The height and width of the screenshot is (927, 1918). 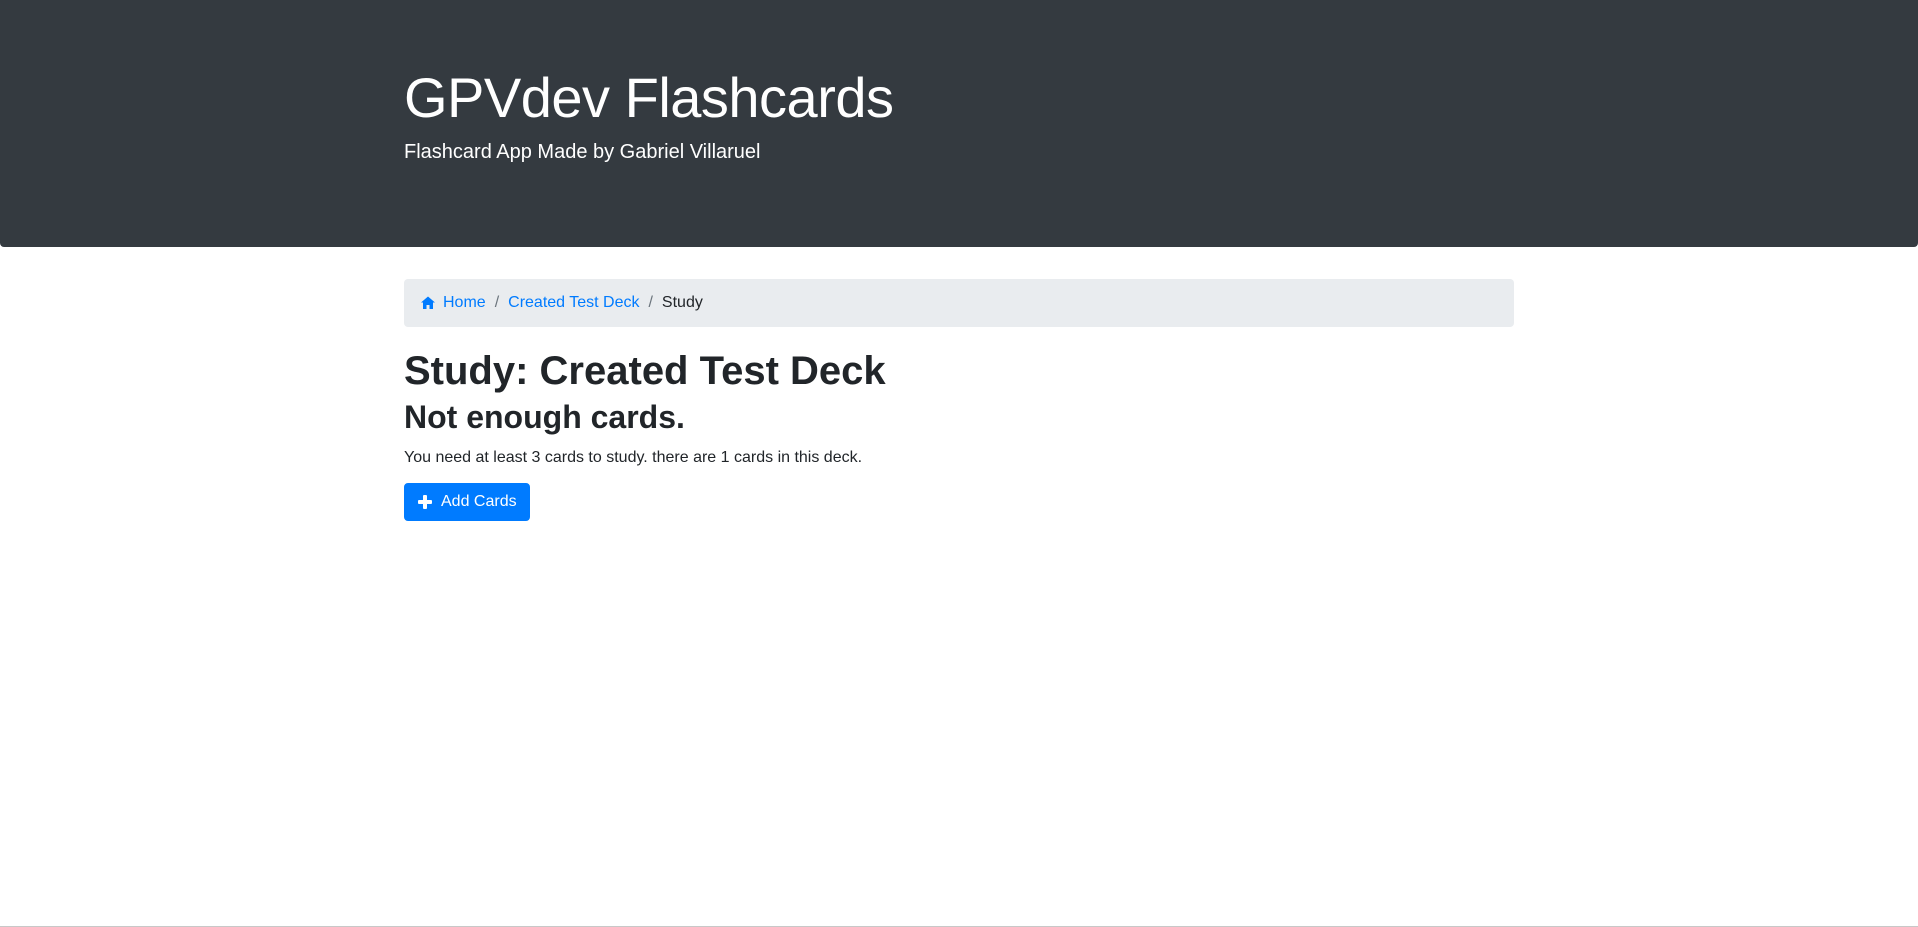 I want to click on breadcrumb-home-link: Home, so click(x=453, y=303).